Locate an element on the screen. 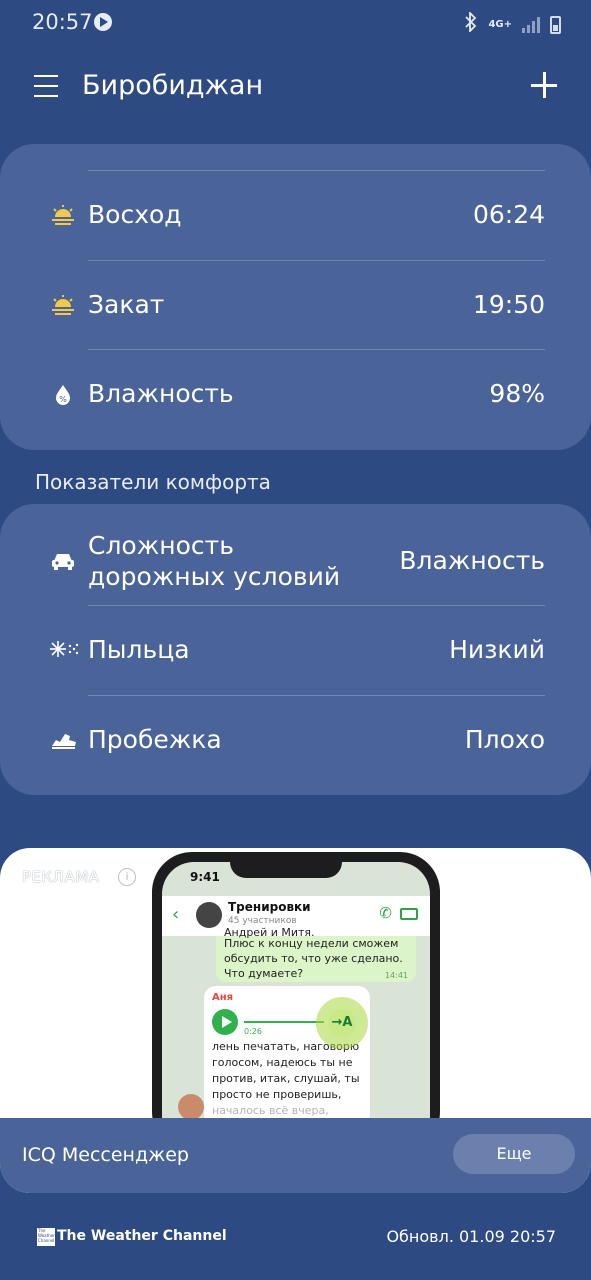 The image size is (591, 1280). status-icons: 4G+ is located at coordinates (512, 23).